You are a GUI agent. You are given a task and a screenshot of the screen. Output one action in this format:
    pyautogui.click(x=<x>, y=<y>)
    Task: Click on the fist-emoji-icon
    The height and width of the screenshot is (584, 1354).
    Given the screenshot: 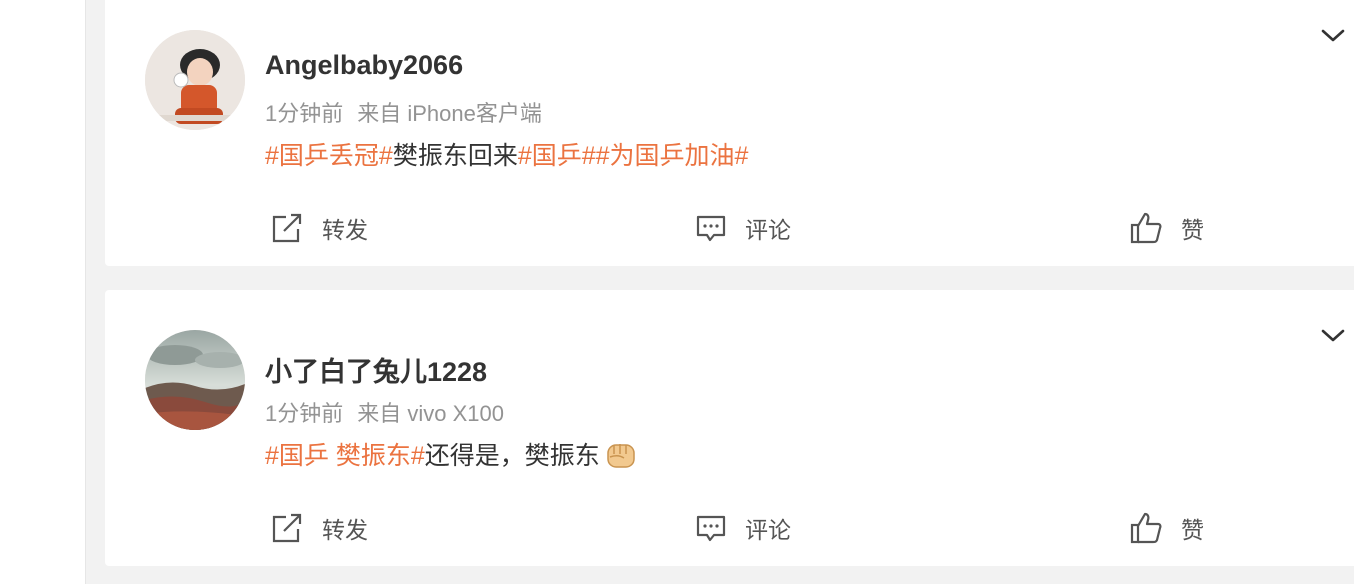 What is the action you would take?
    pyautogui.click(x=621, y=456)
    